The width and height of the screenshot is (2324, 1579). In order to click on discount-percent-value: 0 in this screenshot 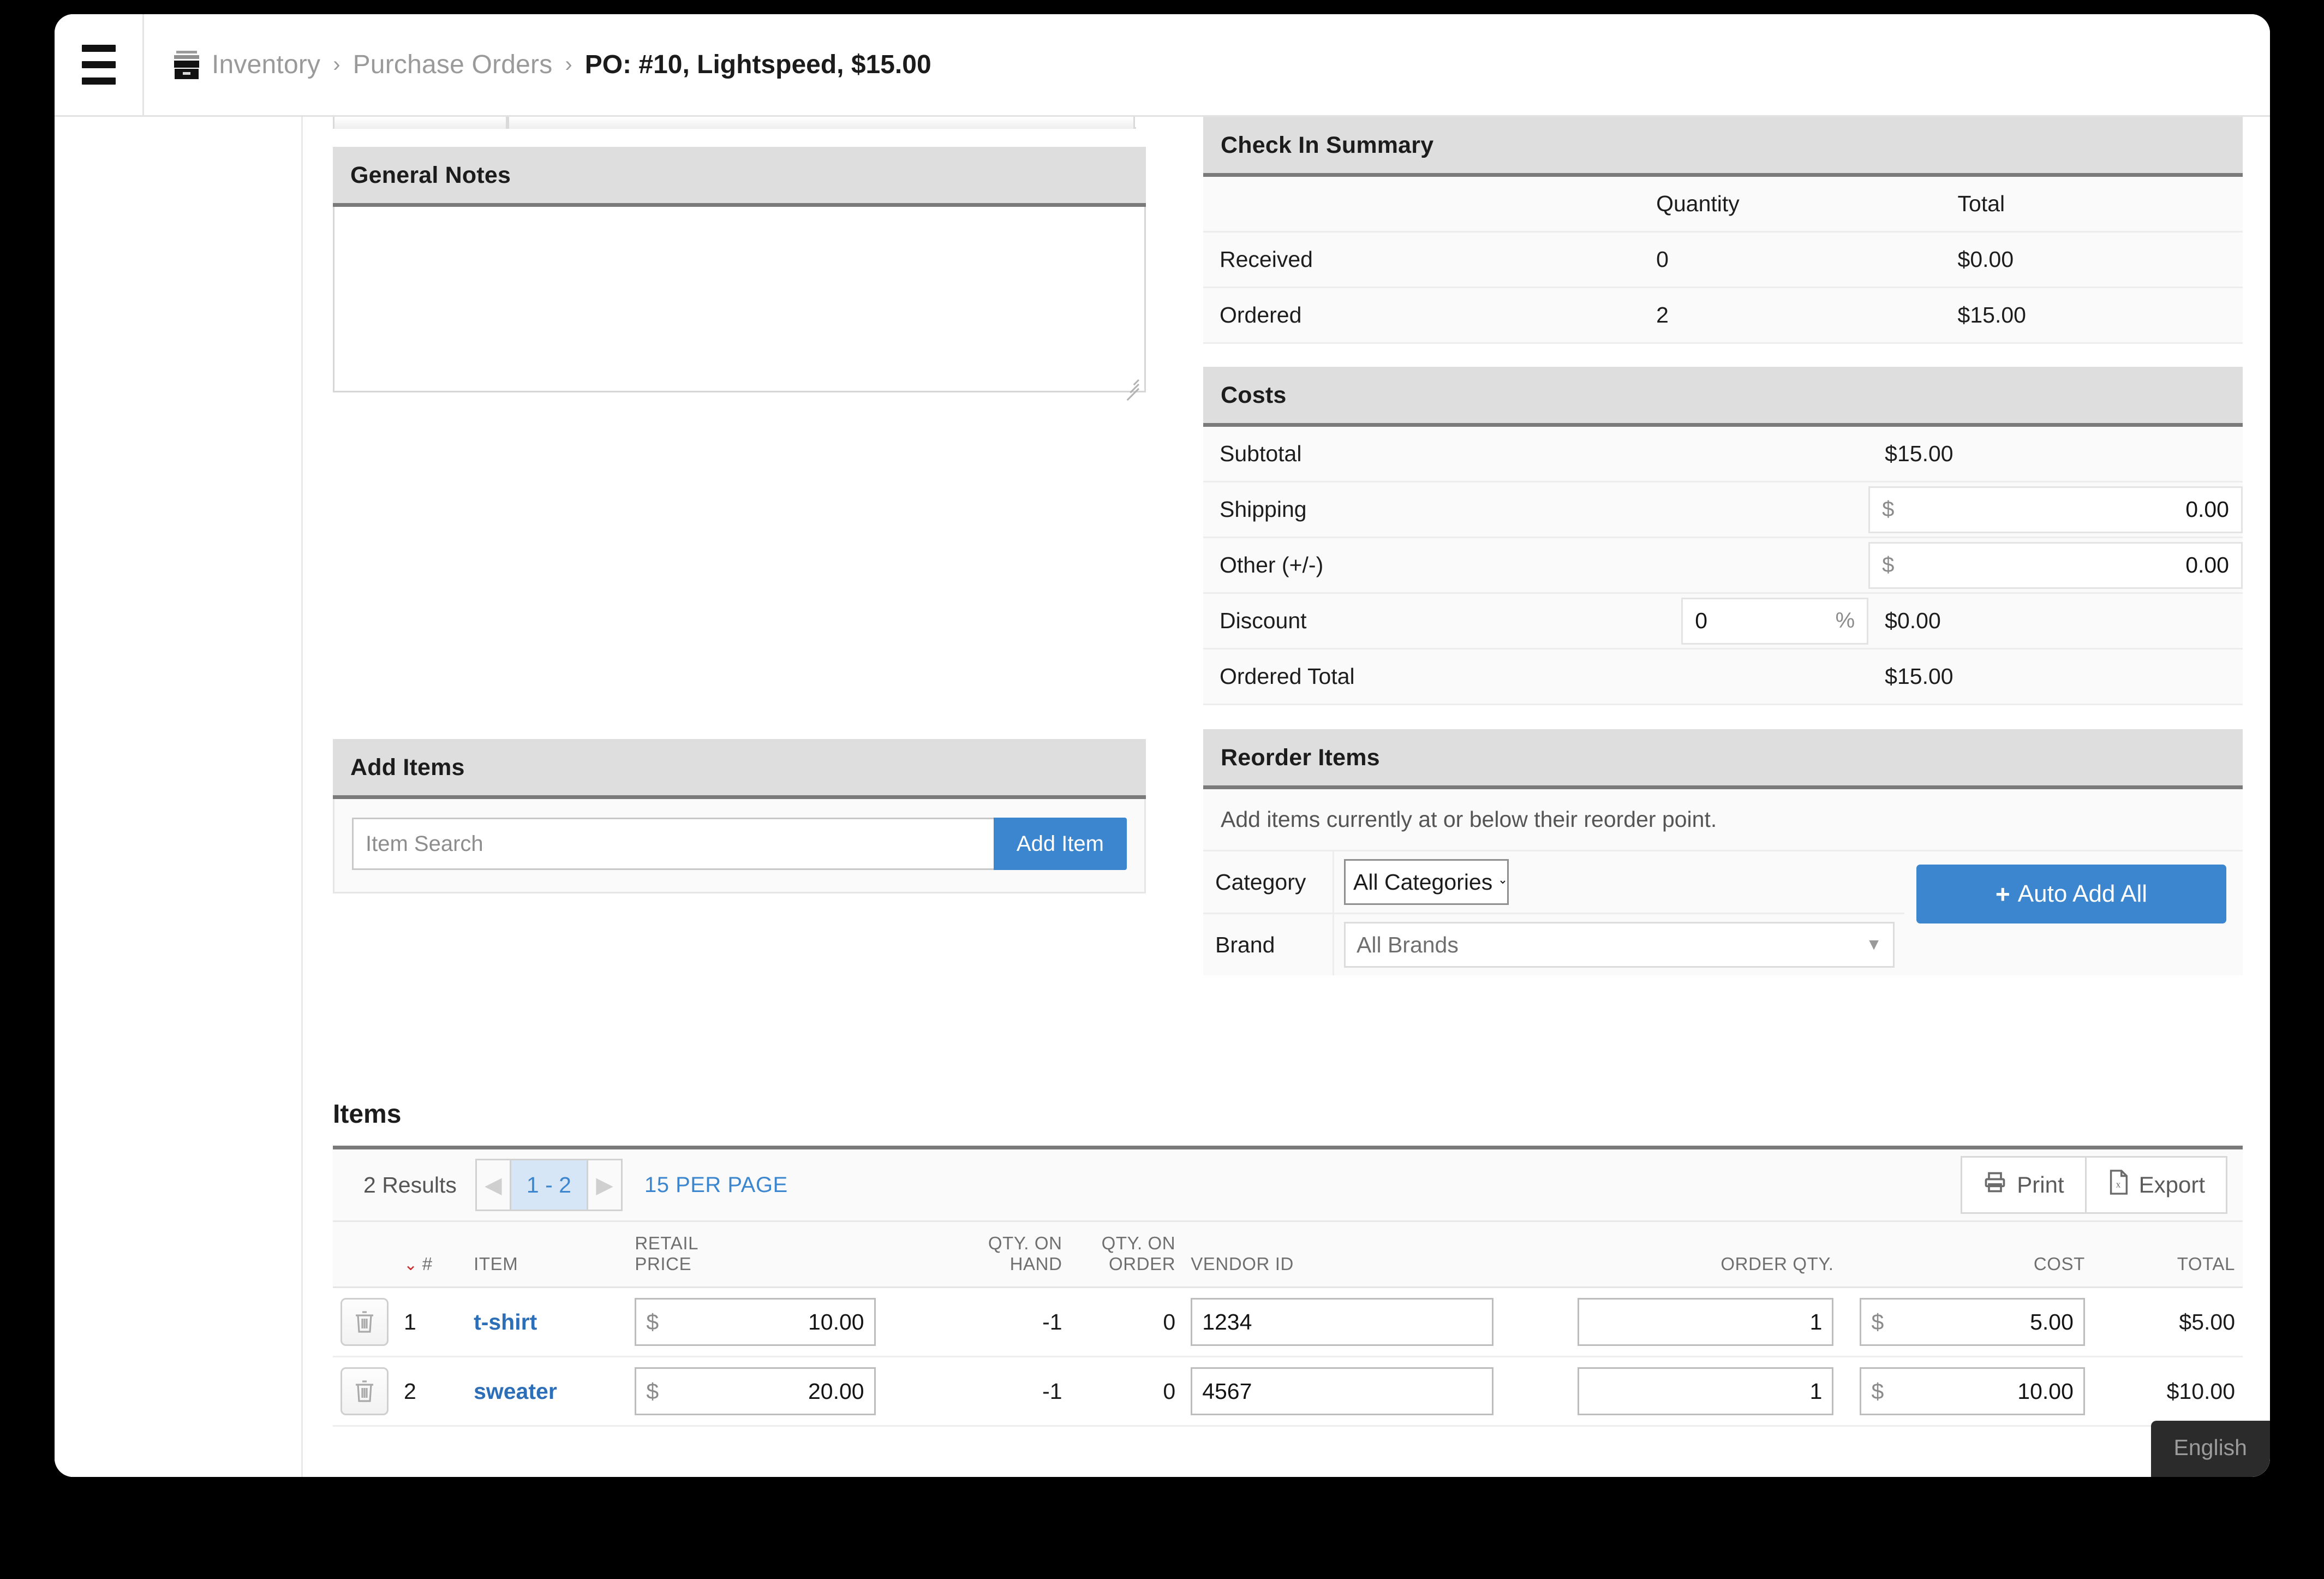, I will do `click(1702, 620)`.